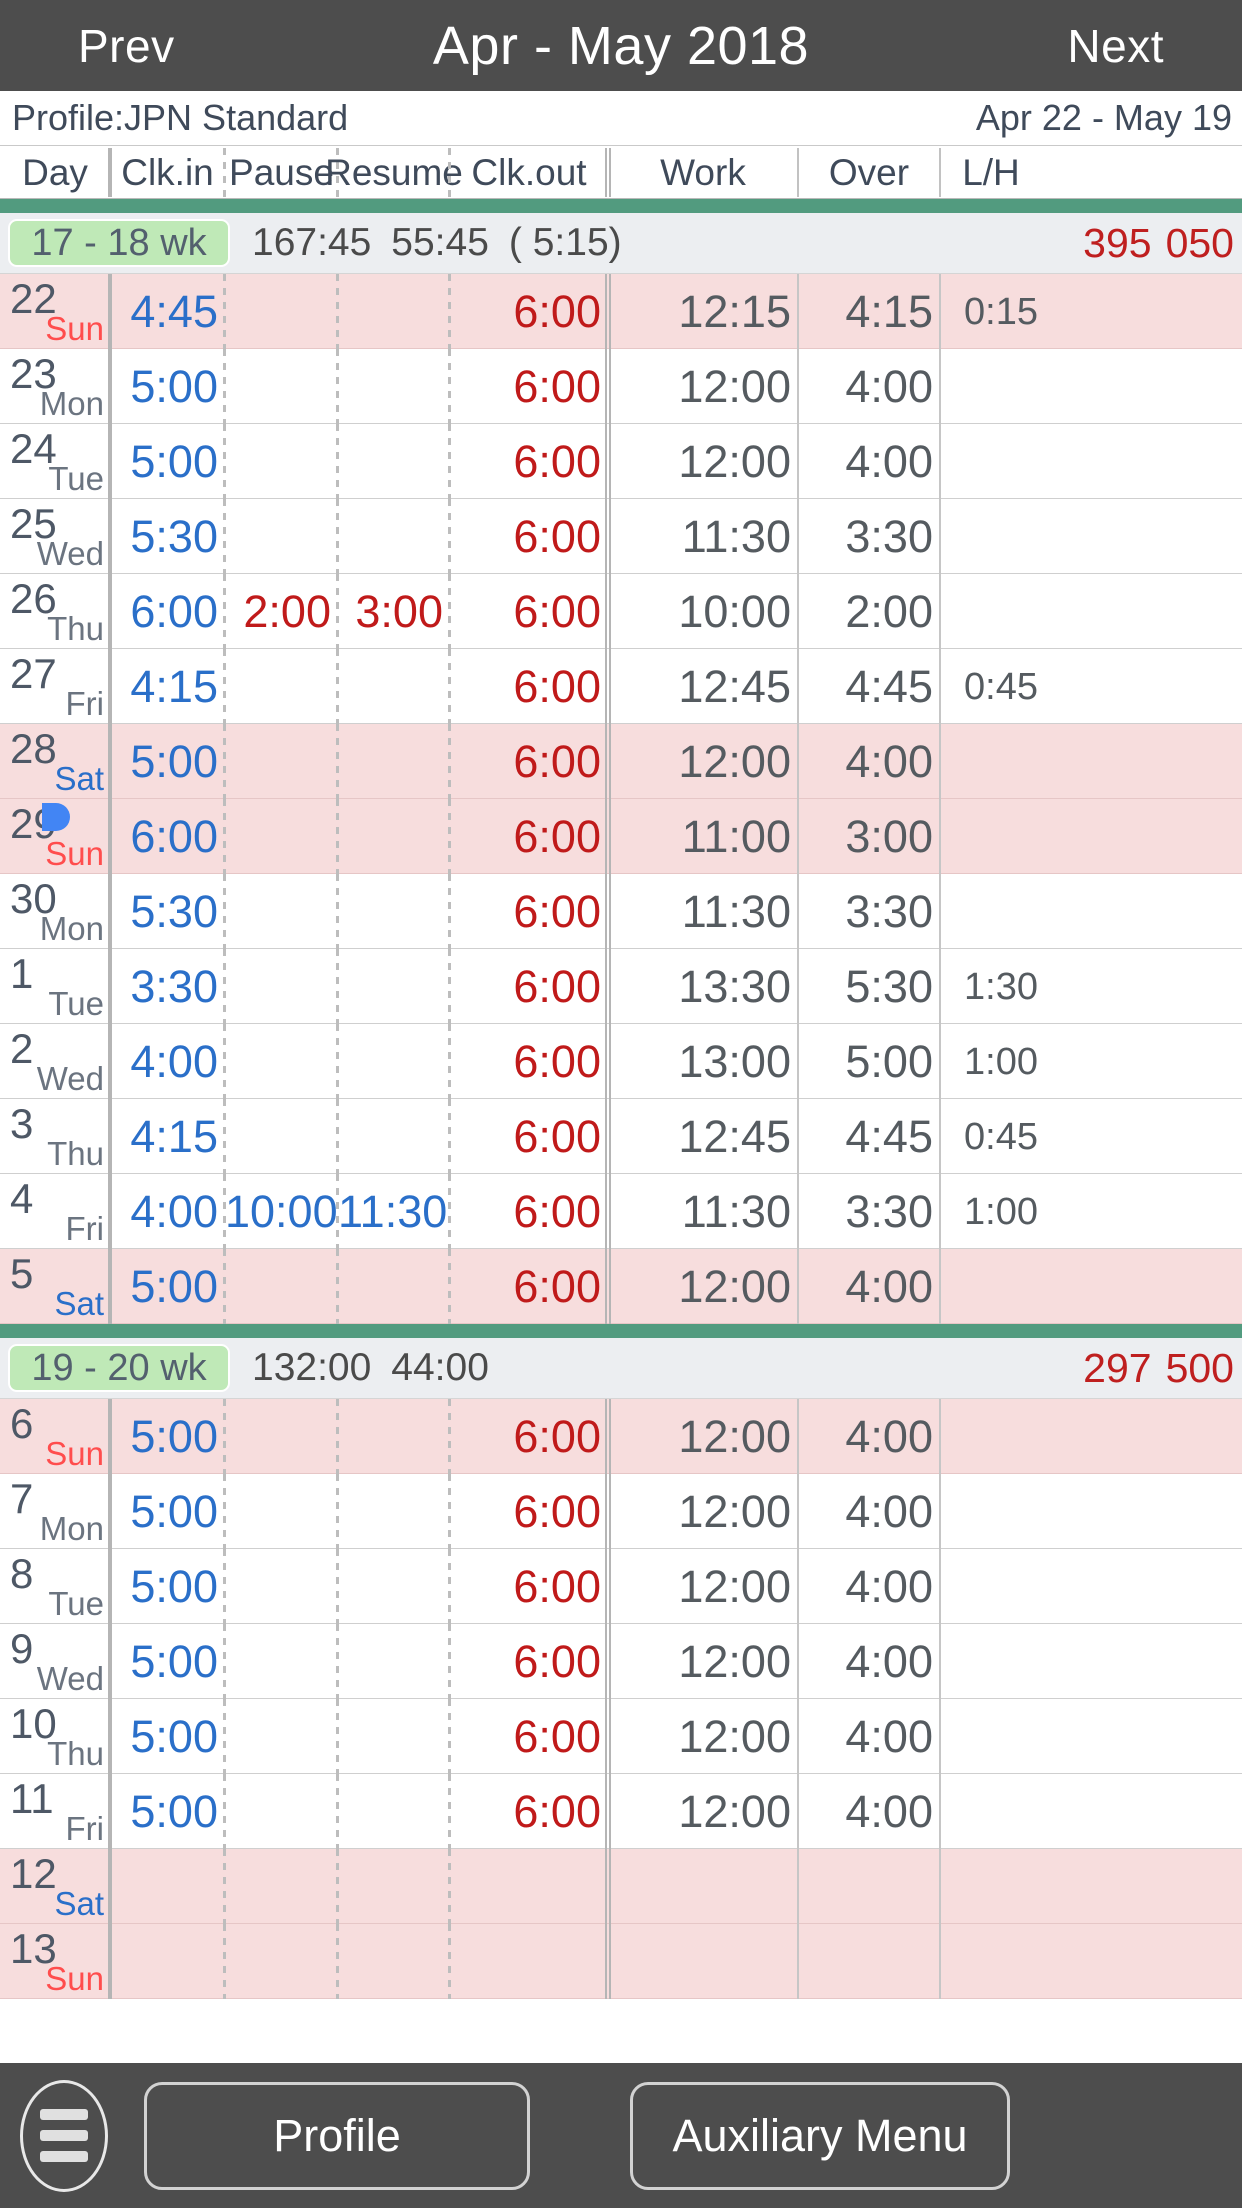 The width and height of the screenshot is (1242, 2208). What do you see at coordinates (168, 311) in the screenshot?
I see `clkin-cell: 4:45` at bounding box center [168, 311].